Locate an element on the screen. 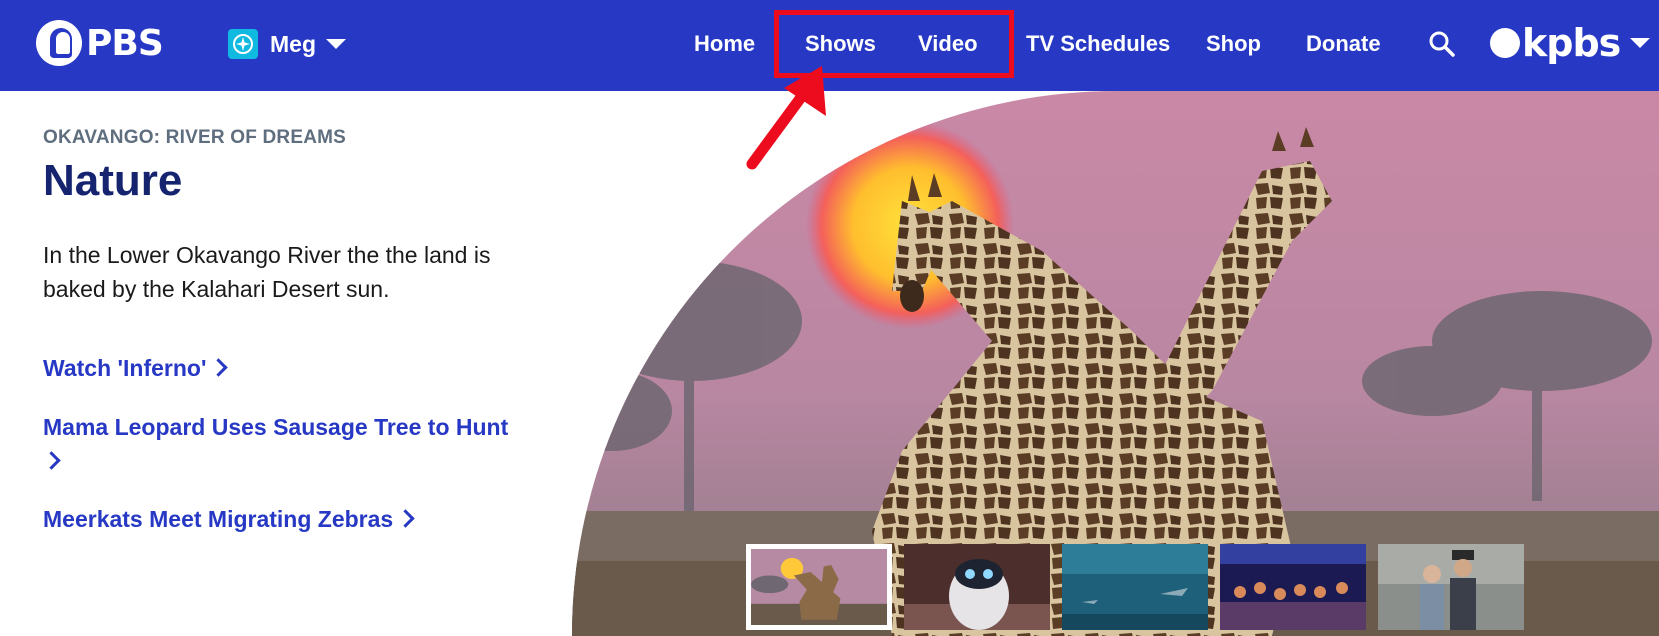 This screenshot has width=1659, height=636. kpbs-dot-icon is located at coordinates (1505, 43).